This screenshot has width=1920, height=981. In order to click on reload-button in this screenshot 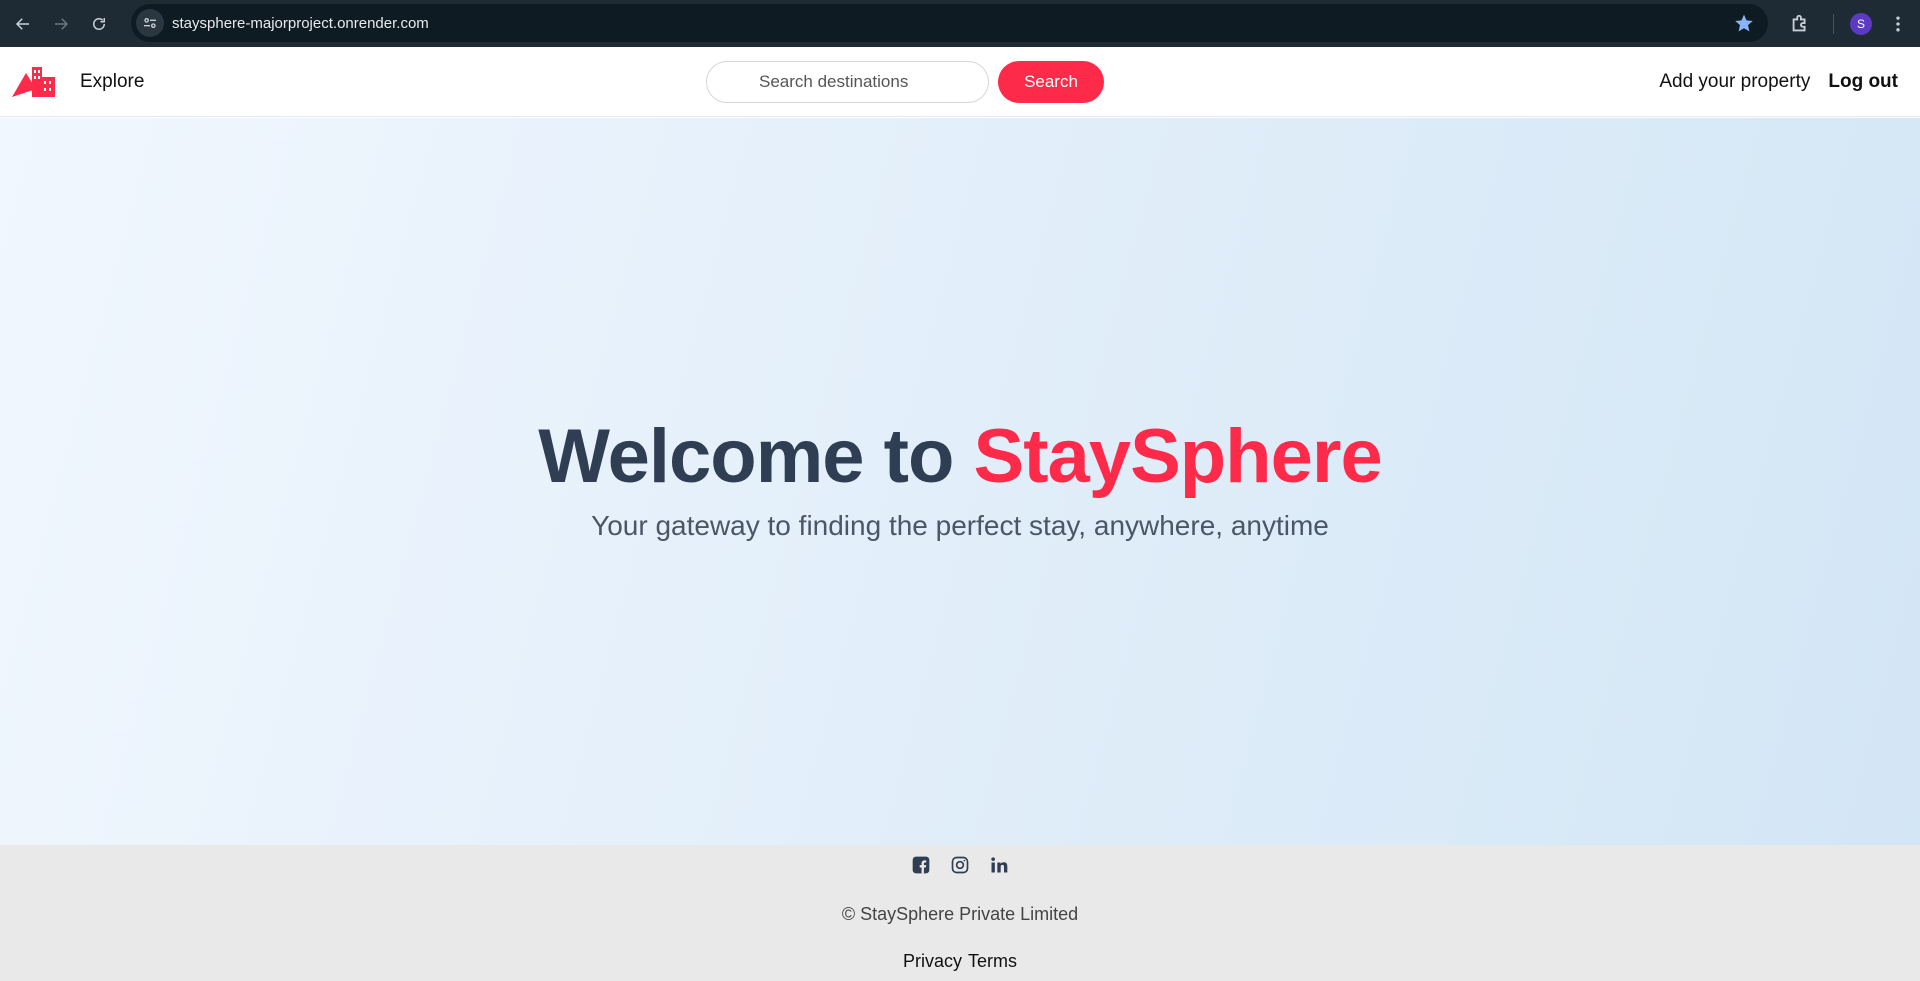, I will do `click(99, 24)`.